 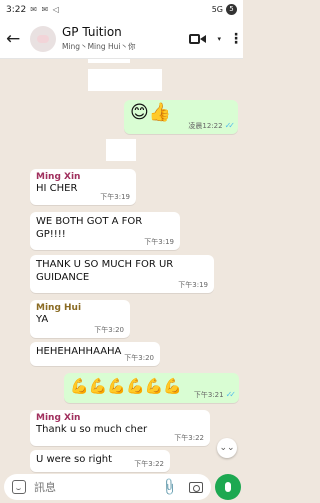 What do you see at coordinates (59, 308) in the screenshot?
I see `sender-name: Ming Hui` at bounding box center [59, 308].